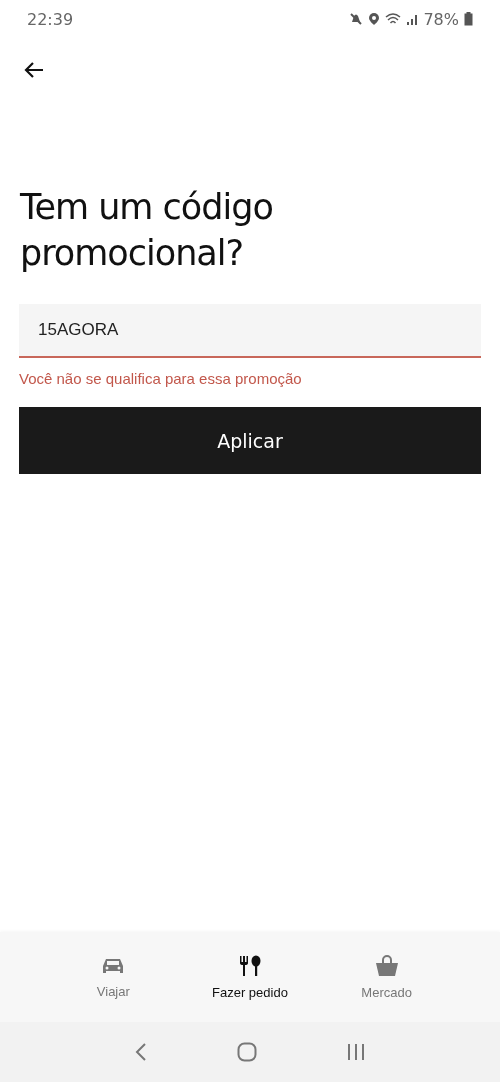  I want to click on shopping-bag-icon, so click(386, 965).